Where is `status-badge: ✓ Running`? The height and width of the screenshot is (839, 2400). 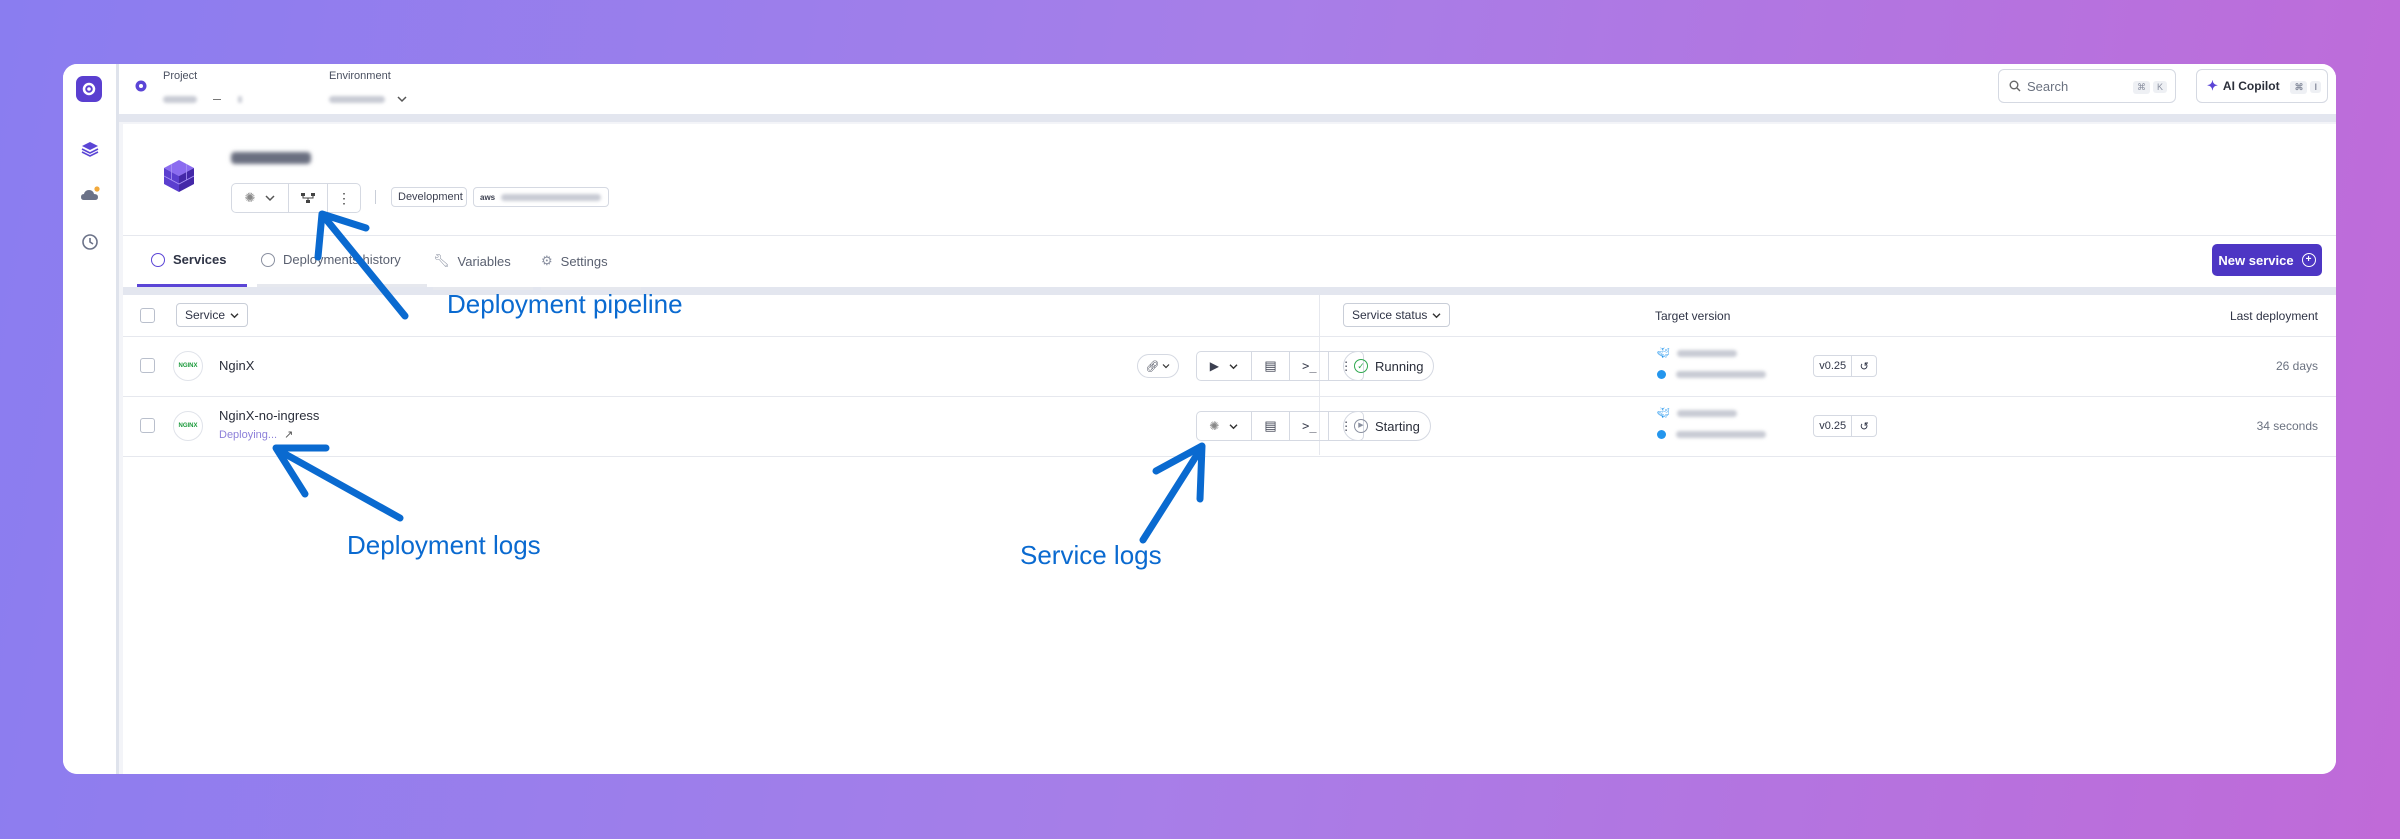 status-badge: ✓ Running is located at coordinates (1389, 366).